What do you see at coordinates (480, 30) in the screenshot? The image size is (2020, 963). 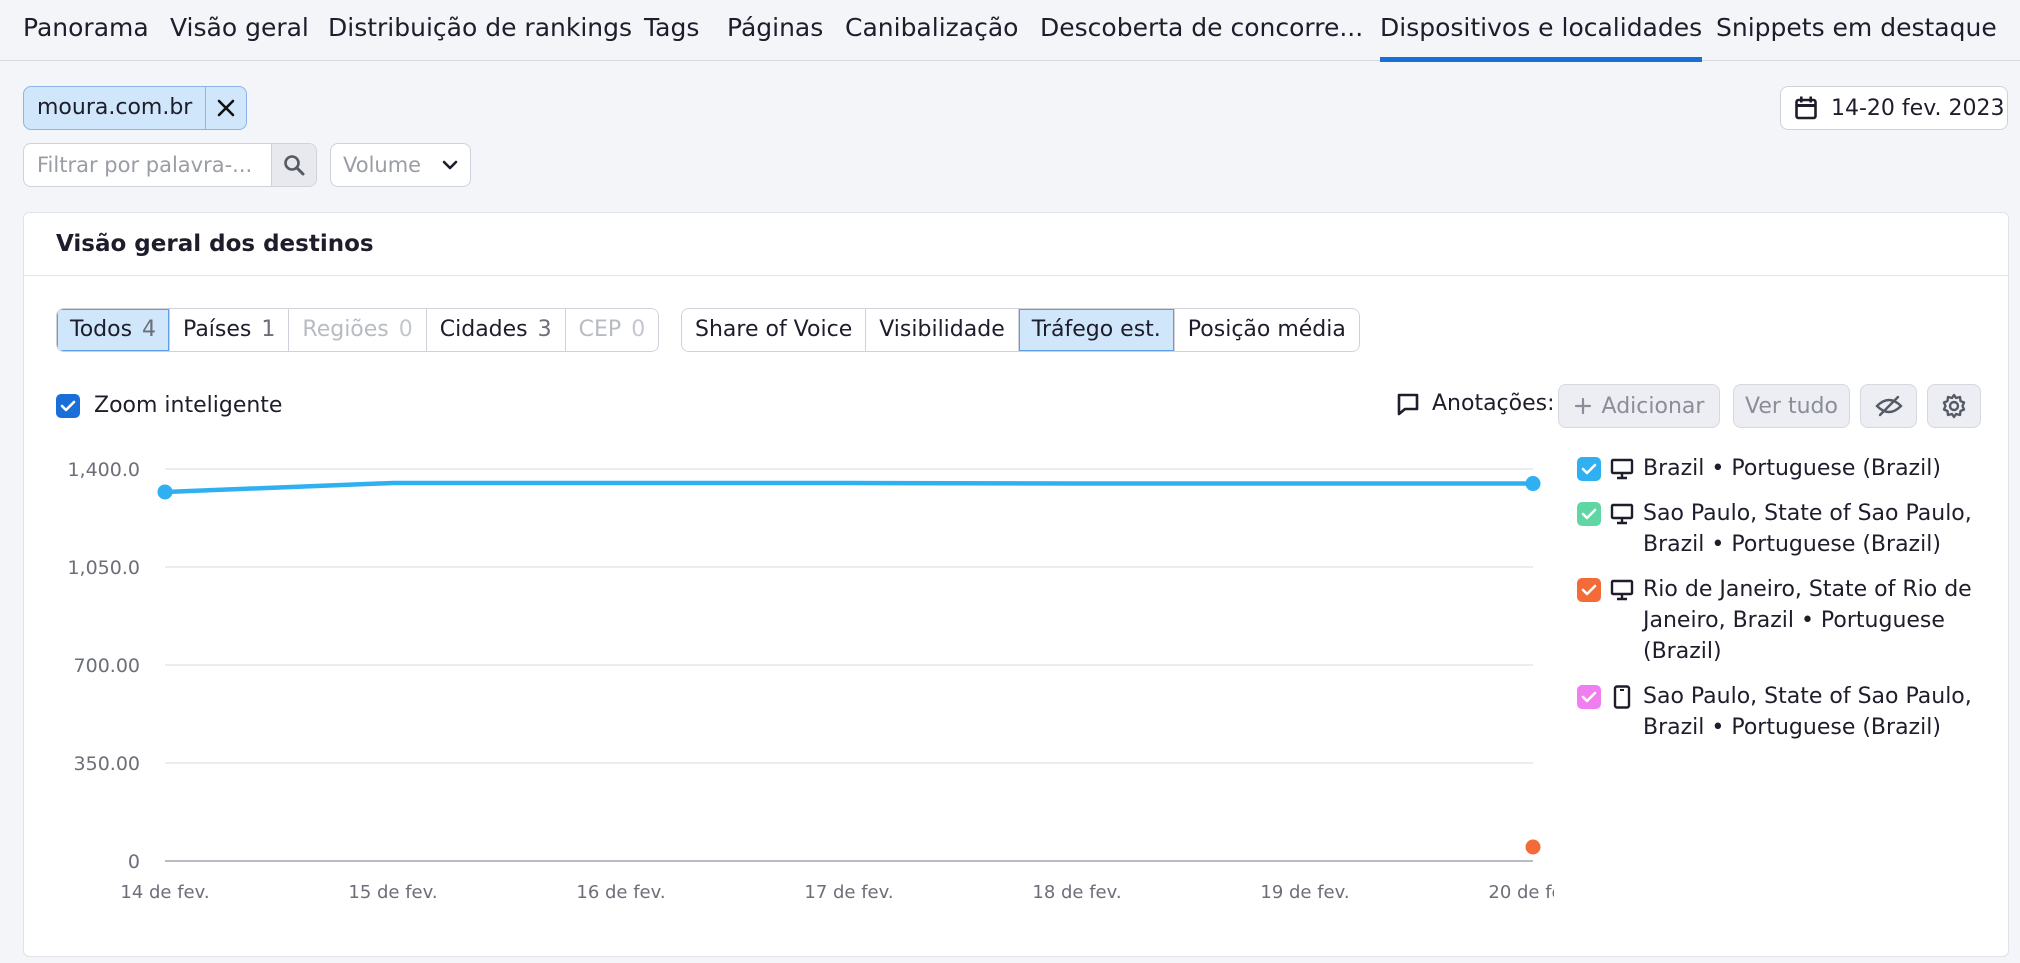 I see `tab-rankings-distribution: Distribuição de rankings` at bounding box center [480, 30].